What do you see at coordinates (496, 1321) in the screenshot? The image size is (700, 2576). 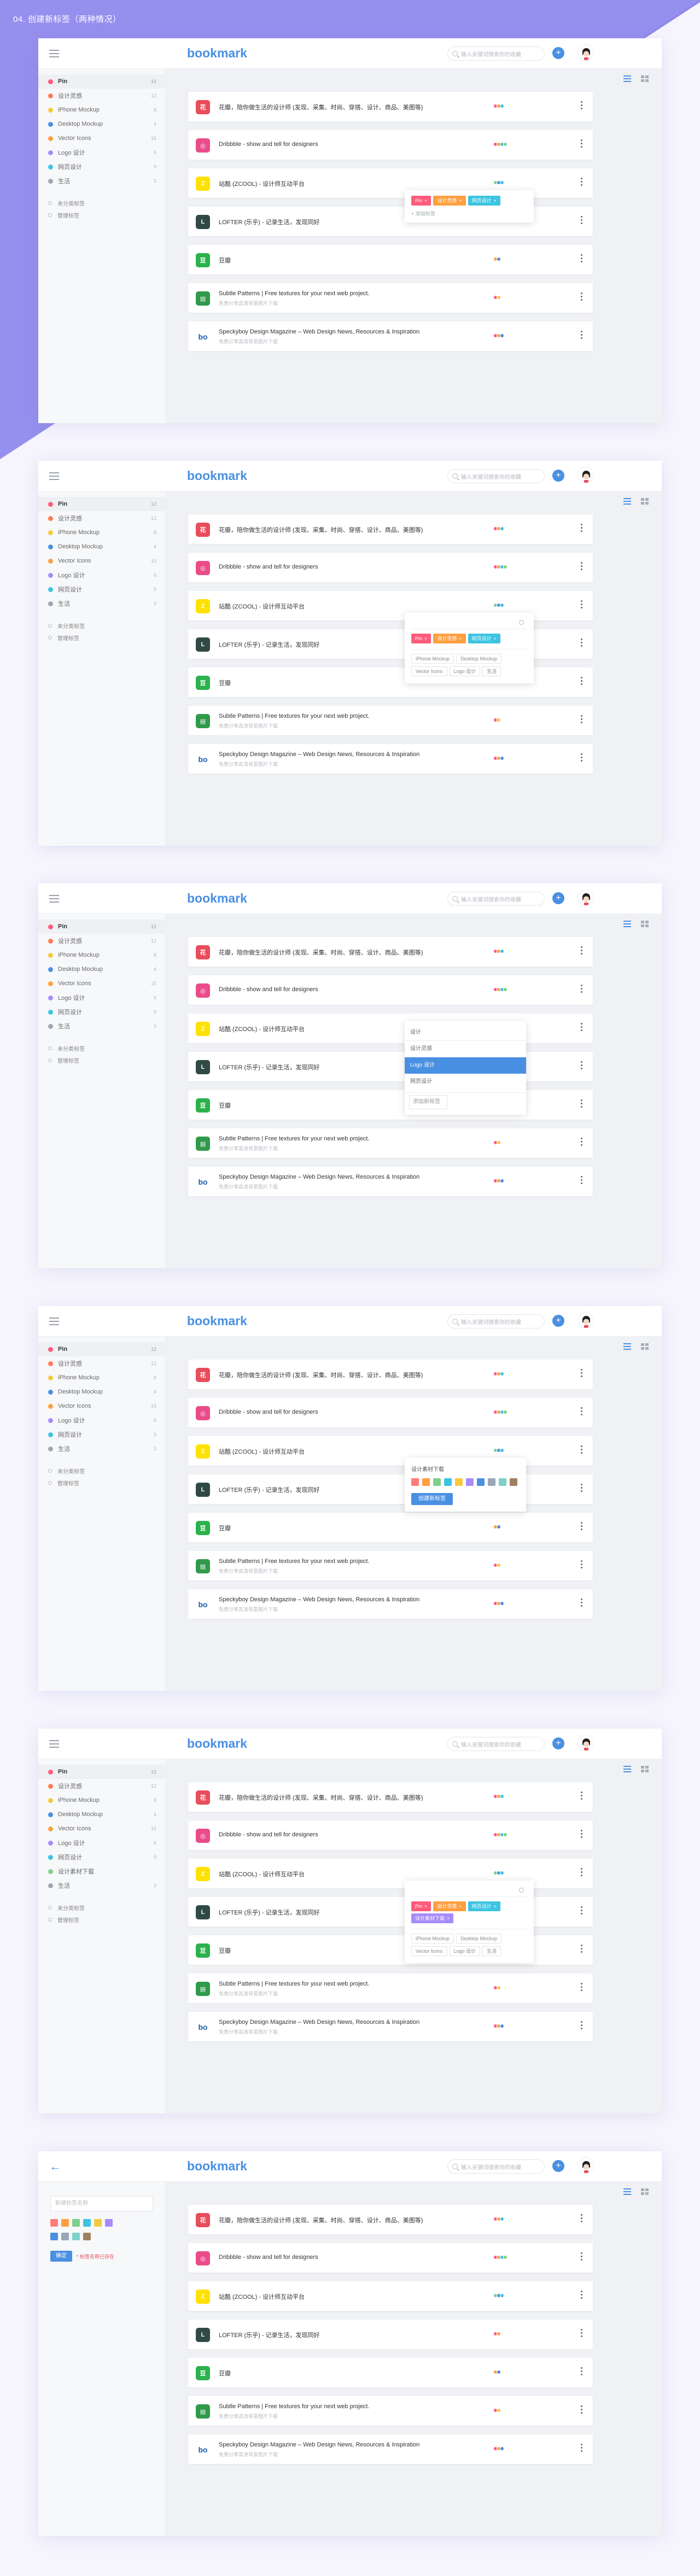 I see `search-input: 输入关键词搜索你的收藏` at bounding box center [496, 1321].